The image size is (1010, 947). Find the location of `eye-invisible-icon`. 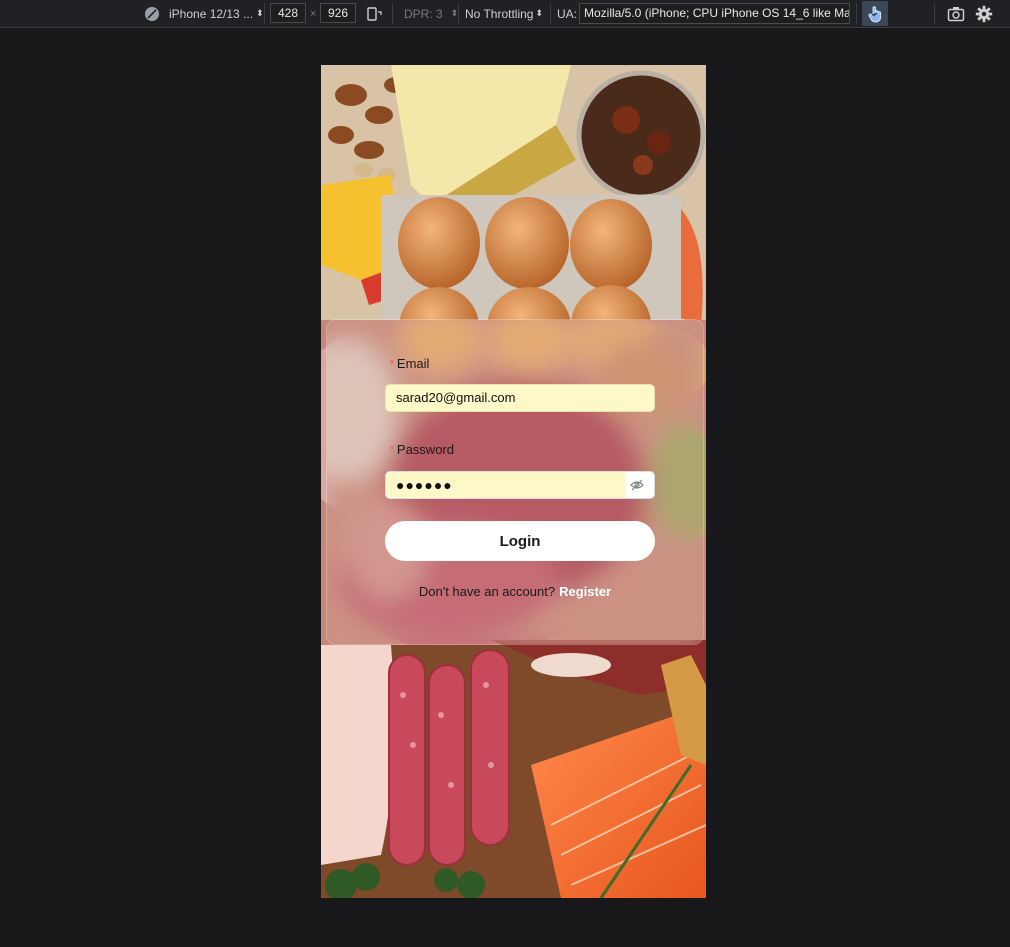

eye-invisible-icon is located at coordinates (637, 485).